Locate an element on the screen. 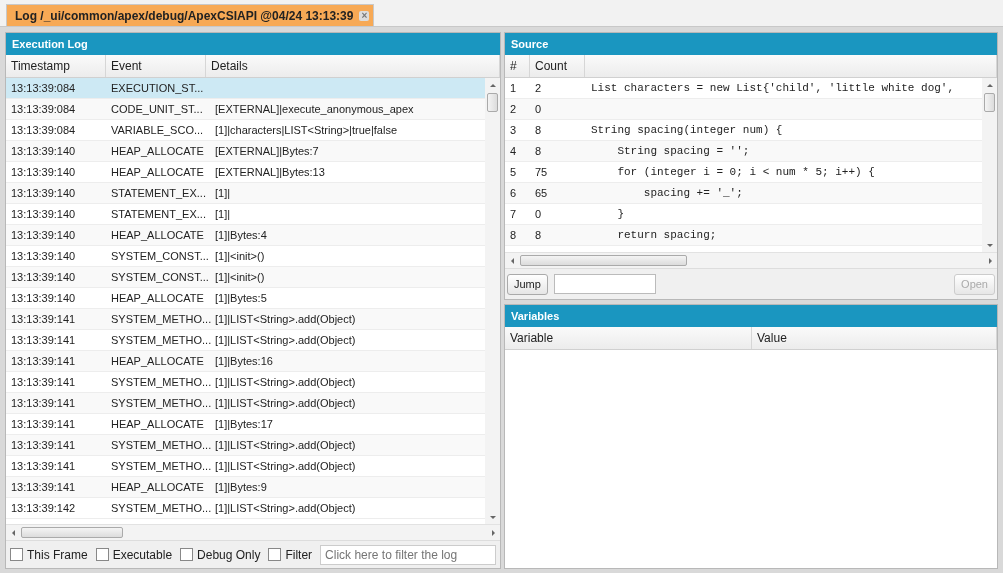 The width and height of the screenshot is (1003, 573). table-cell-text: [1]|Bytes:4 is located at coordinates (241, 235).